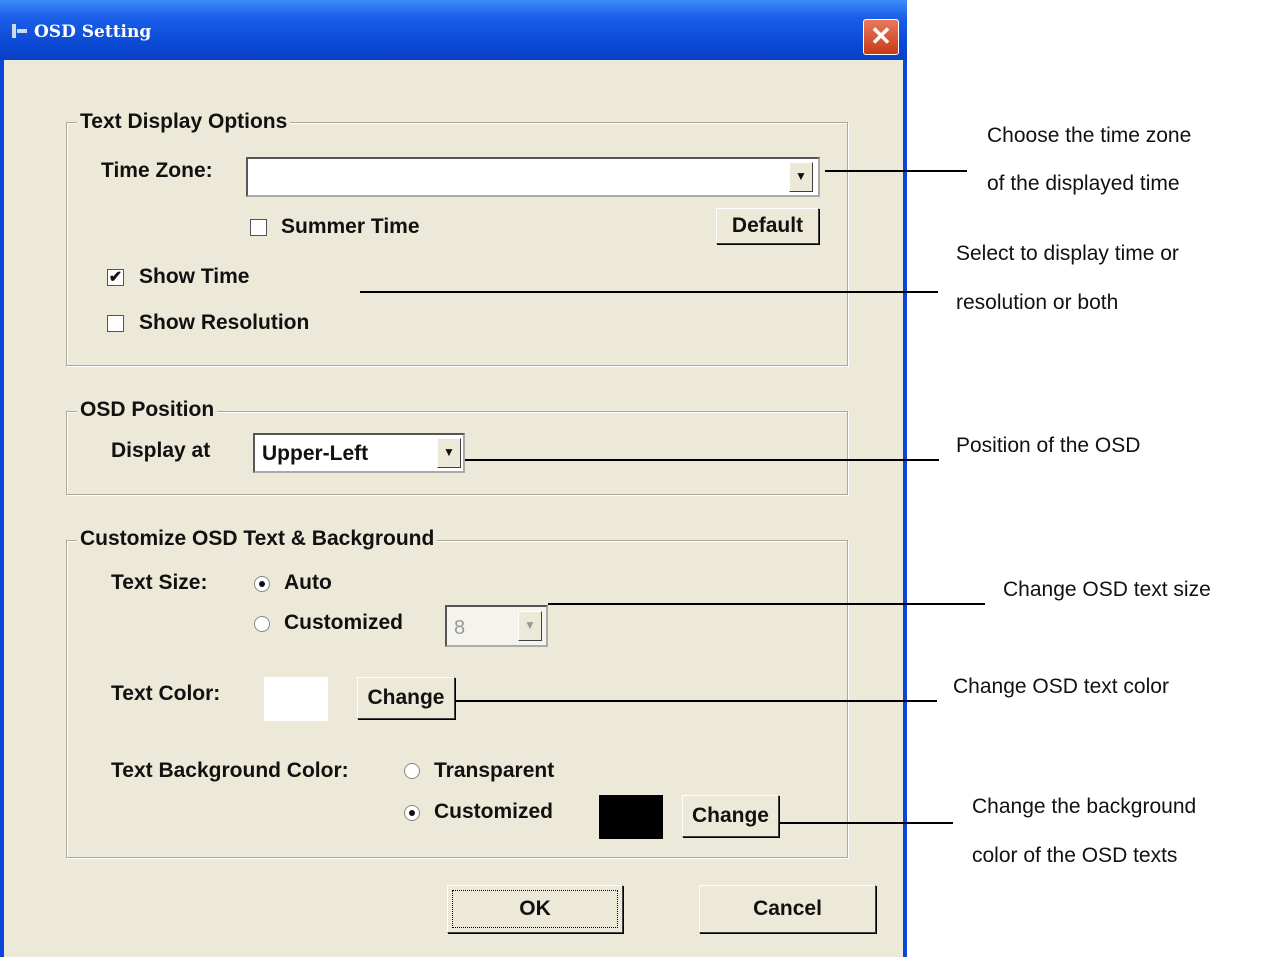  What do you see at coordinates (881, 37) in the screenshot?
I see `close-button: ✕` at bounding box center [881, 37].